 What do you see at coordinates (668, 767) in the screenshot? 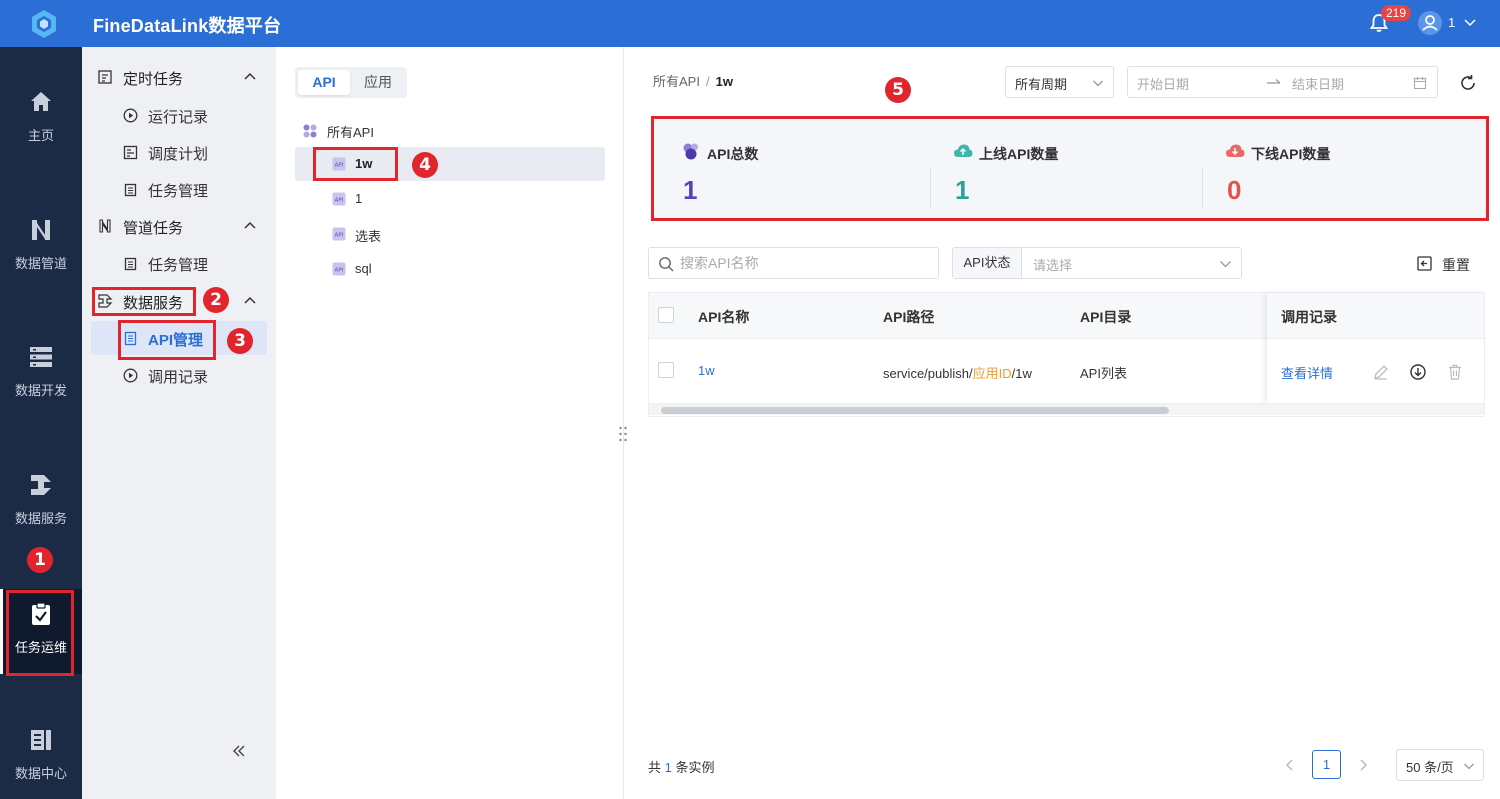
I see `total-number: 1` at bounding box center [668, 767].